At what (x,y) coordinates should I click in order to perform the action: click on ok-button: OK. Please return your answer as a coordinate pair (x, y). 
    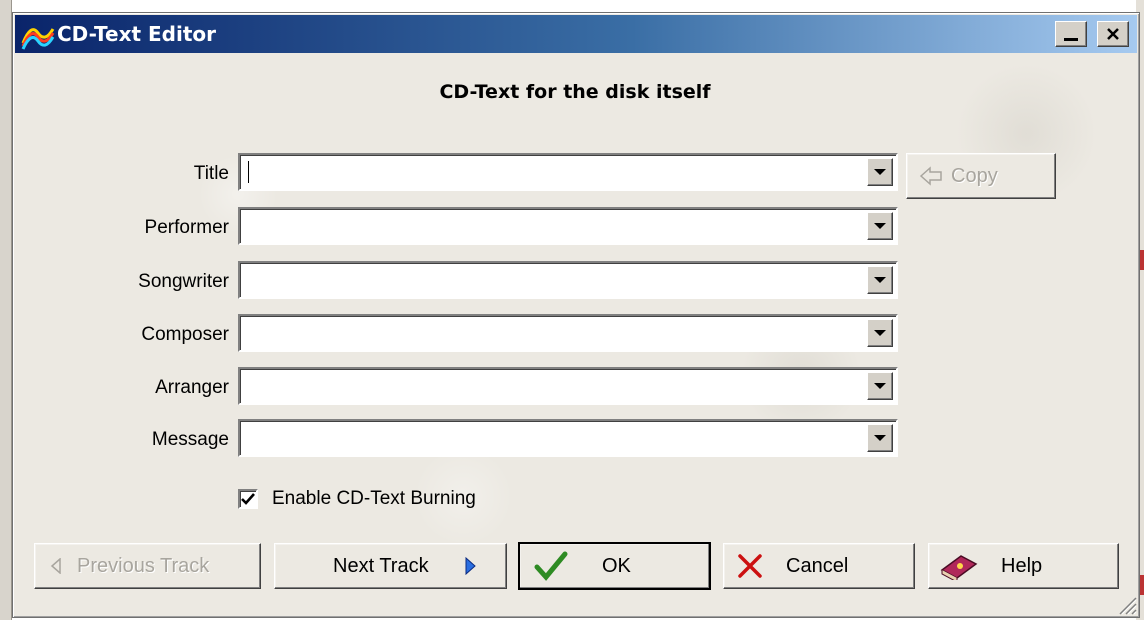
    Looking at the image, I should click on (614, 566).